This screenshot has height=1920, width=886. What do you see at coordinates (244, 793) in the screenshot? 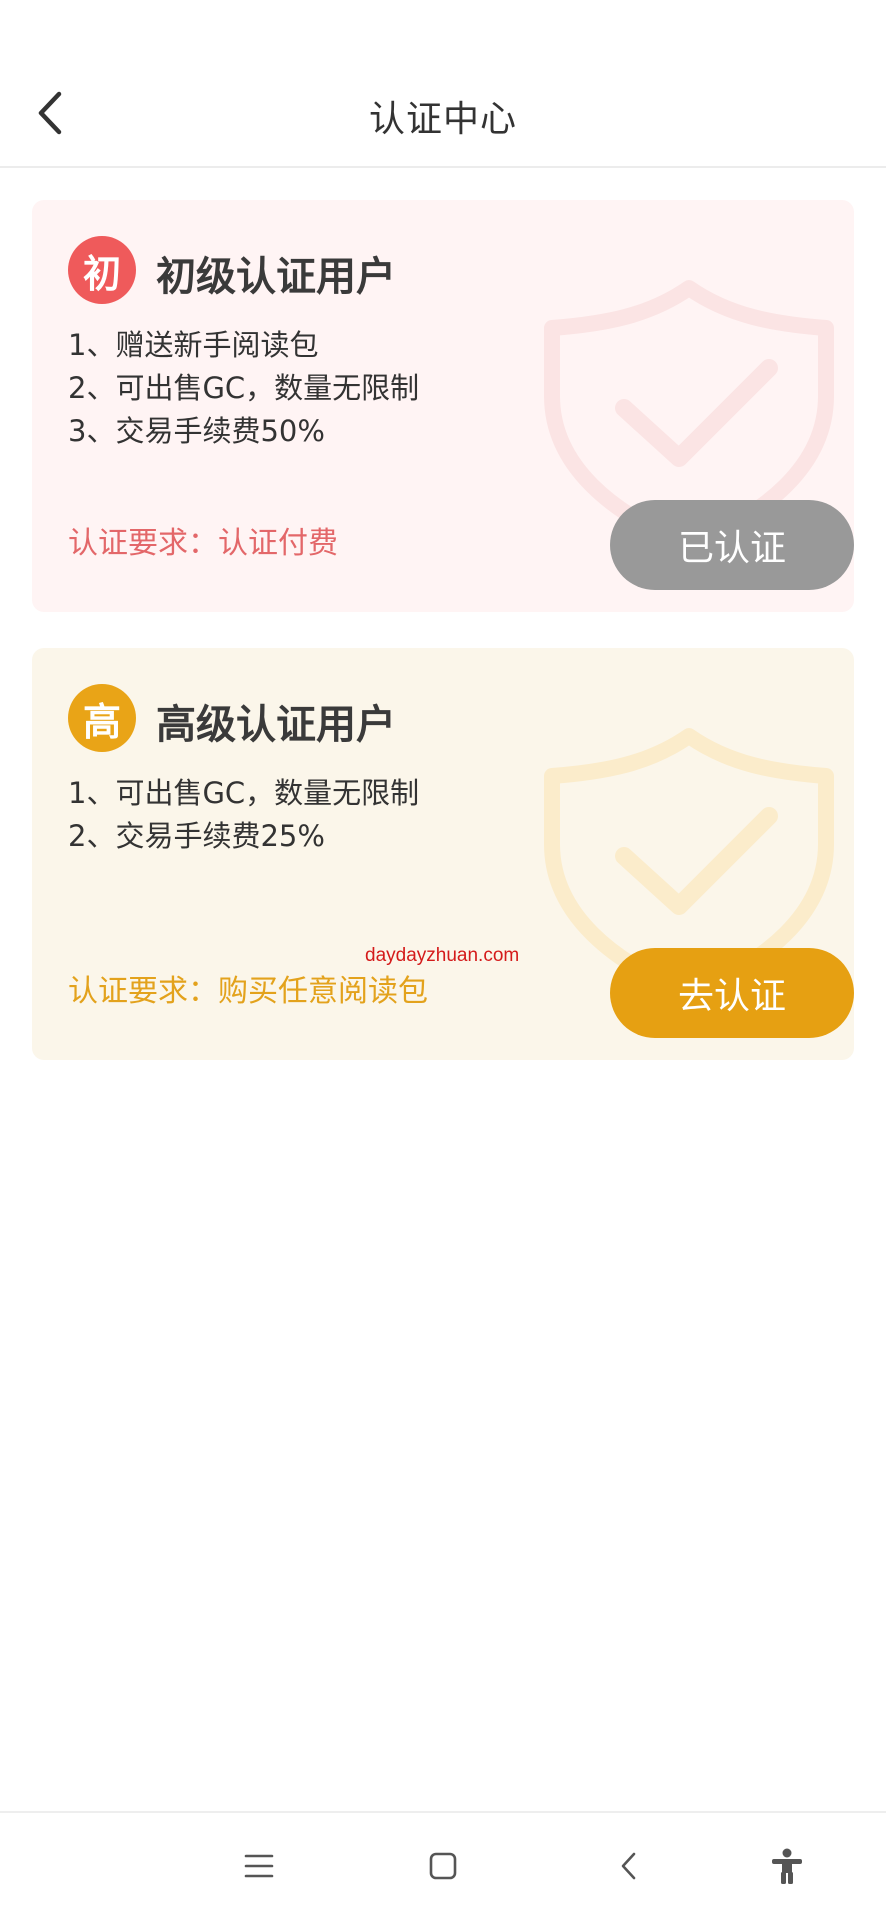
I see `benefit-item: 1、可出售GC，数量无限制` at bounding box center [244, 793].